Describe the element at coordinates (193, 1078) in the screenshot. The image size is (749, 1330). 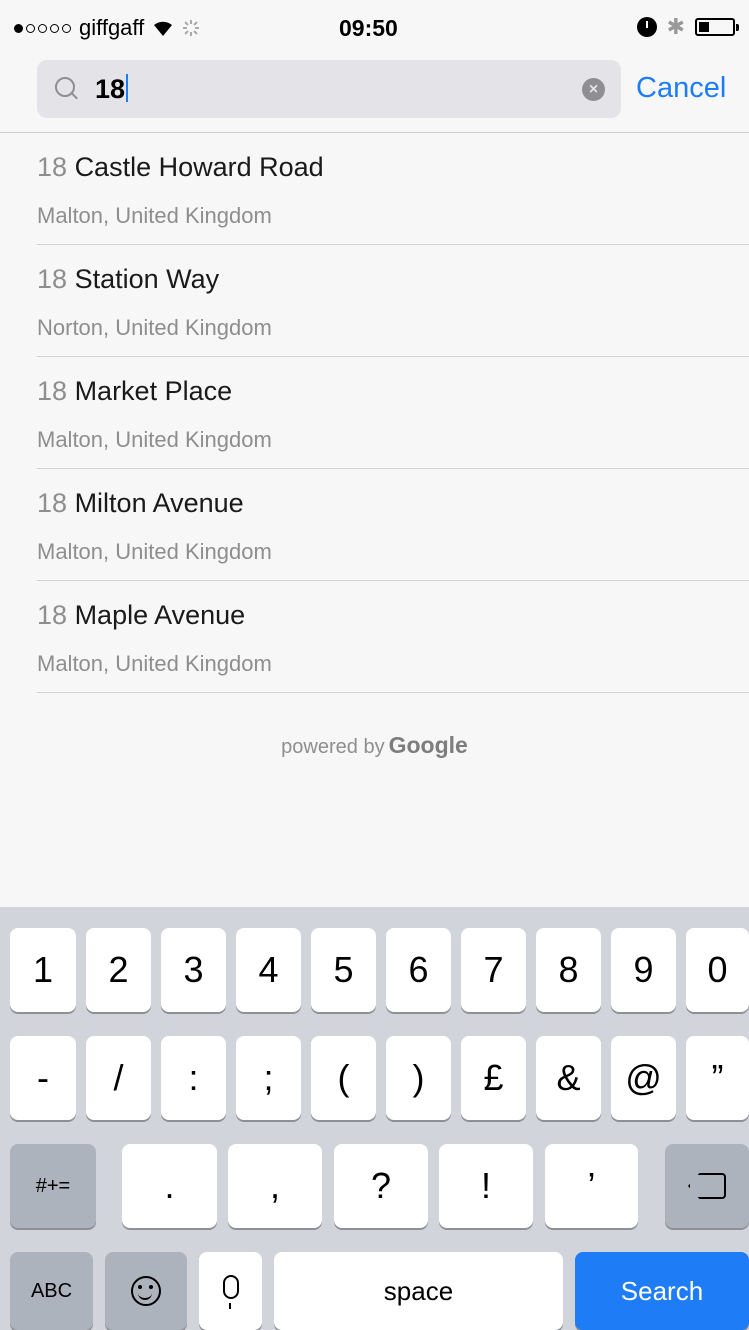
I see `key-colon: :` at that location.